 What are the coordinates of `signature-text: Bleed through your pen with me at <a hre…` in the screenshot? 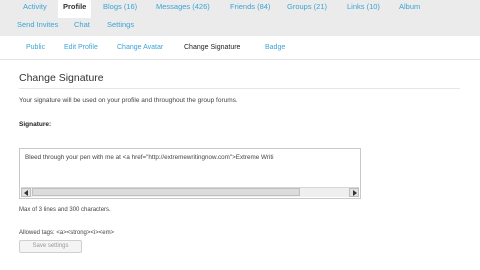 It's located at (149, 157).